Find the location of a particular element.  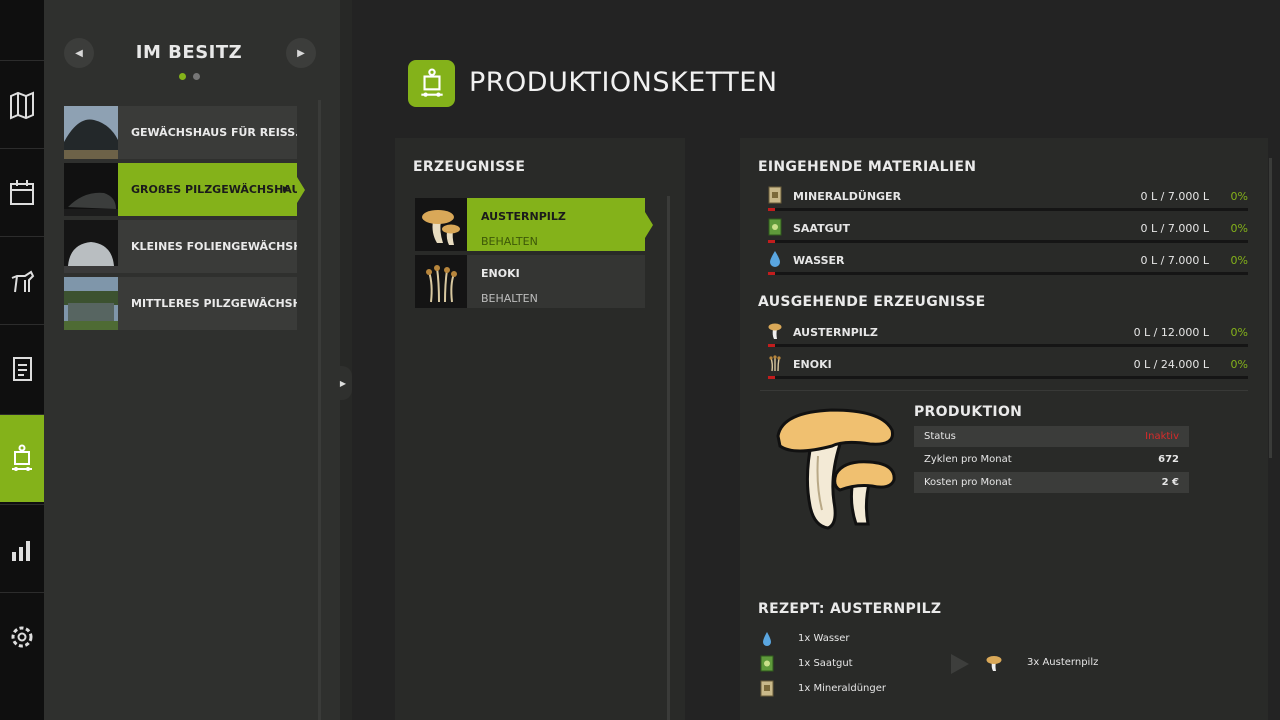

product-output-name: ENOKI is located at coordinates (812, 364).